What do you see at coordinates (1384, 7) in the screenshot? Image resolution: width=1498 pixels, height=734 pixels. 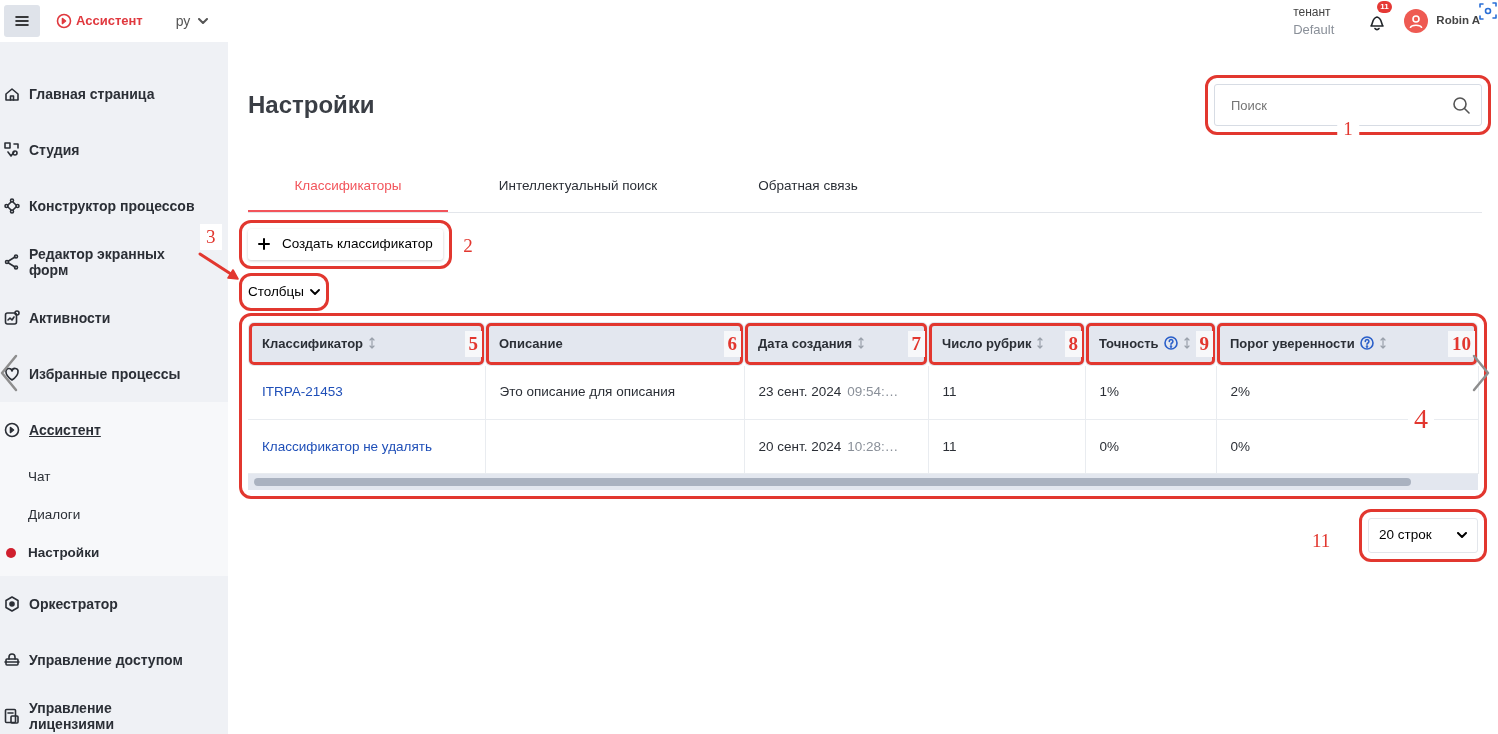 I see `notification-count: 11` at bounding box center [1384, 7].